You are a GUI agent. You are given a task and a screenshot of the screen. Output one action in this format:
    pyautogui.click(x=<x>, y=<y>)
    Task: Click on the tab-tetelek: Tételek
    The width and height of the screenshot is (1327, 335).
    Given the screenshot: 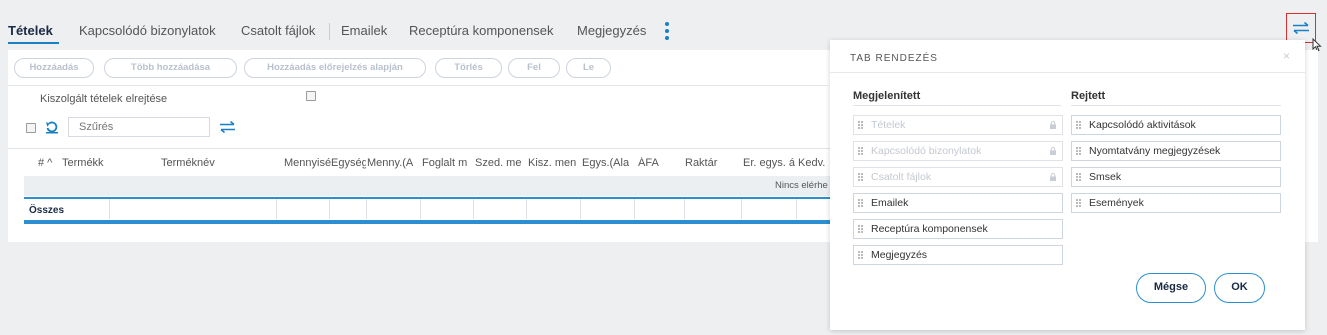 What is the action you would take?
    pyautogui.click(x=30, y=30)
    